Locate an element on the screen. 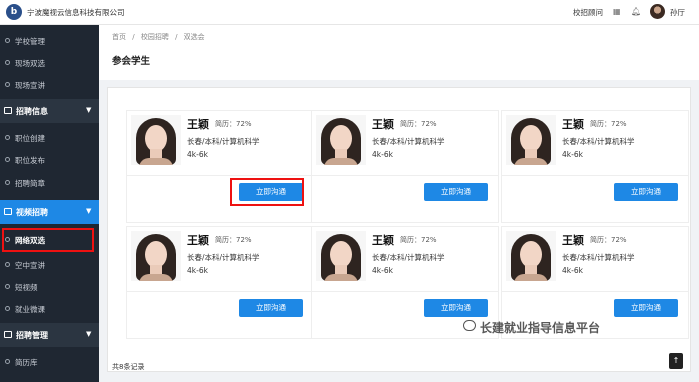 Image resolution: width=699 pixels, height=382 pixels. username: 孙厅 is located at coordinates (677, 12).